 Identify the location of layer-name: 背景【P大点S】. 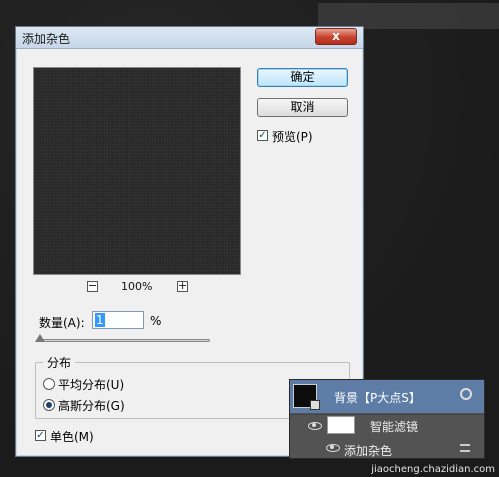
(377, 398).